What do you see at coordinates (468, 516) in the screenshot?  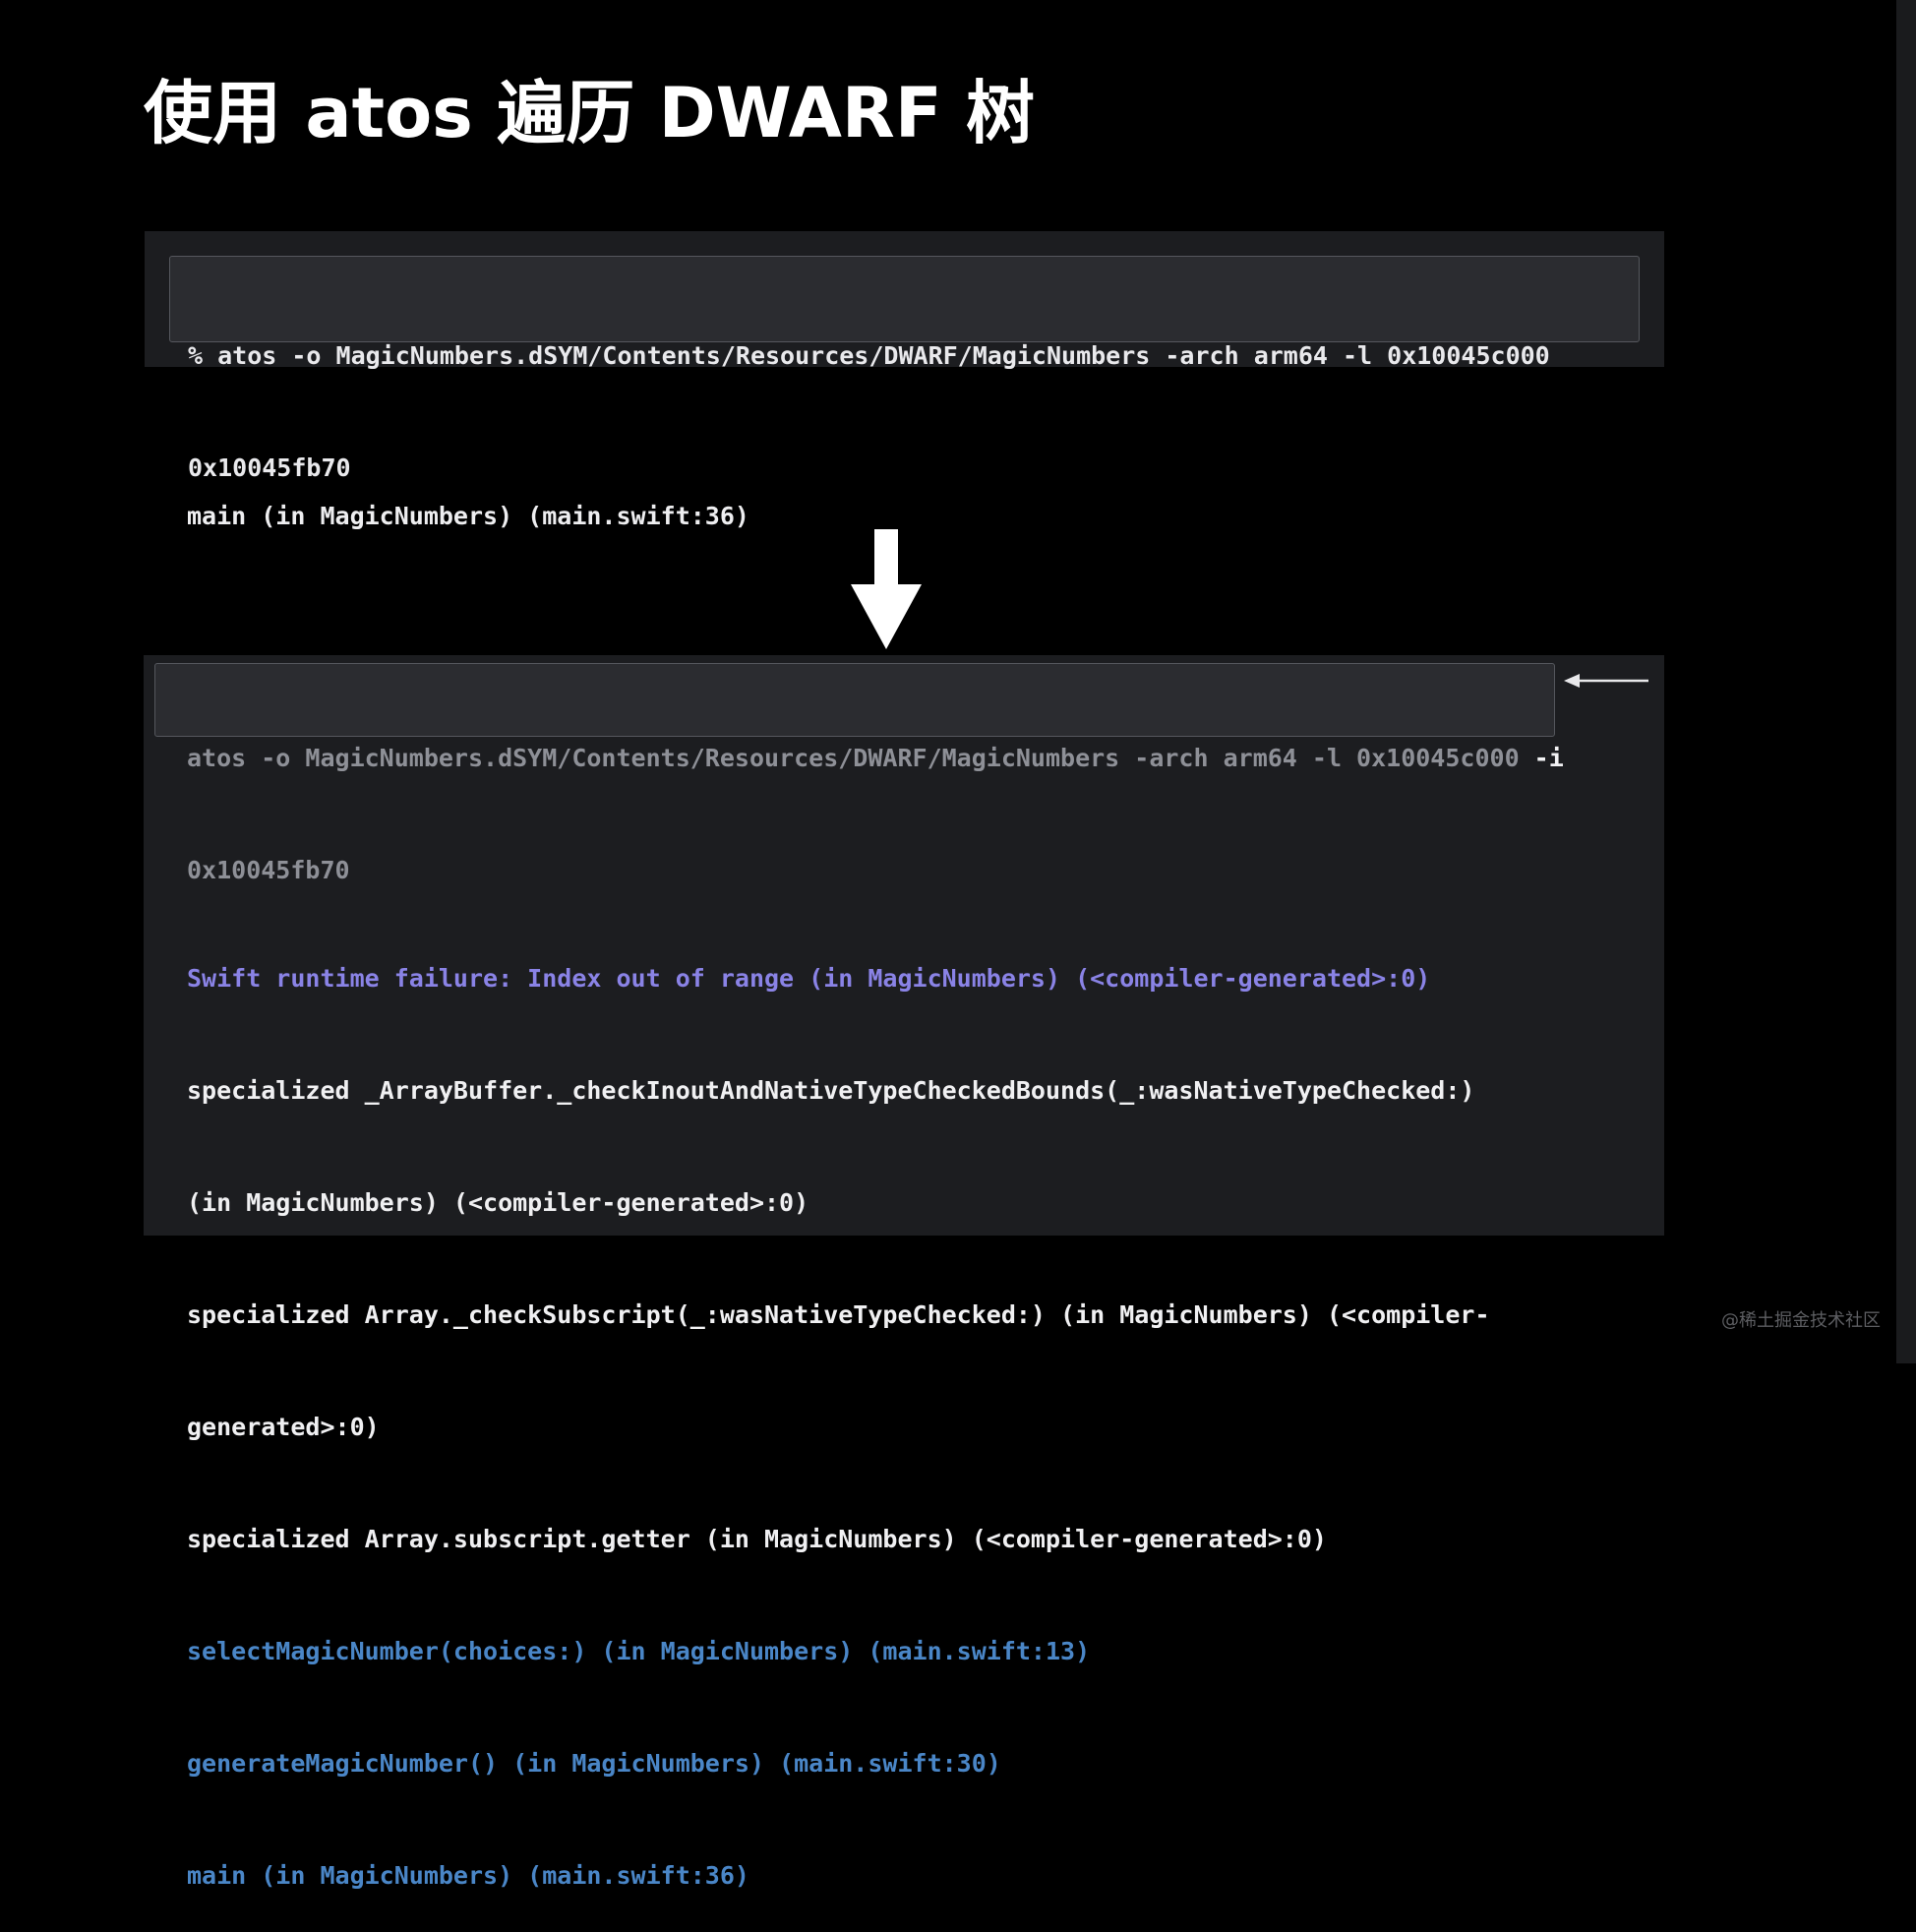 I see `basic-output-line: main (in MagicNumbers) (main.swift:36)` at bounding box center [468, 516].